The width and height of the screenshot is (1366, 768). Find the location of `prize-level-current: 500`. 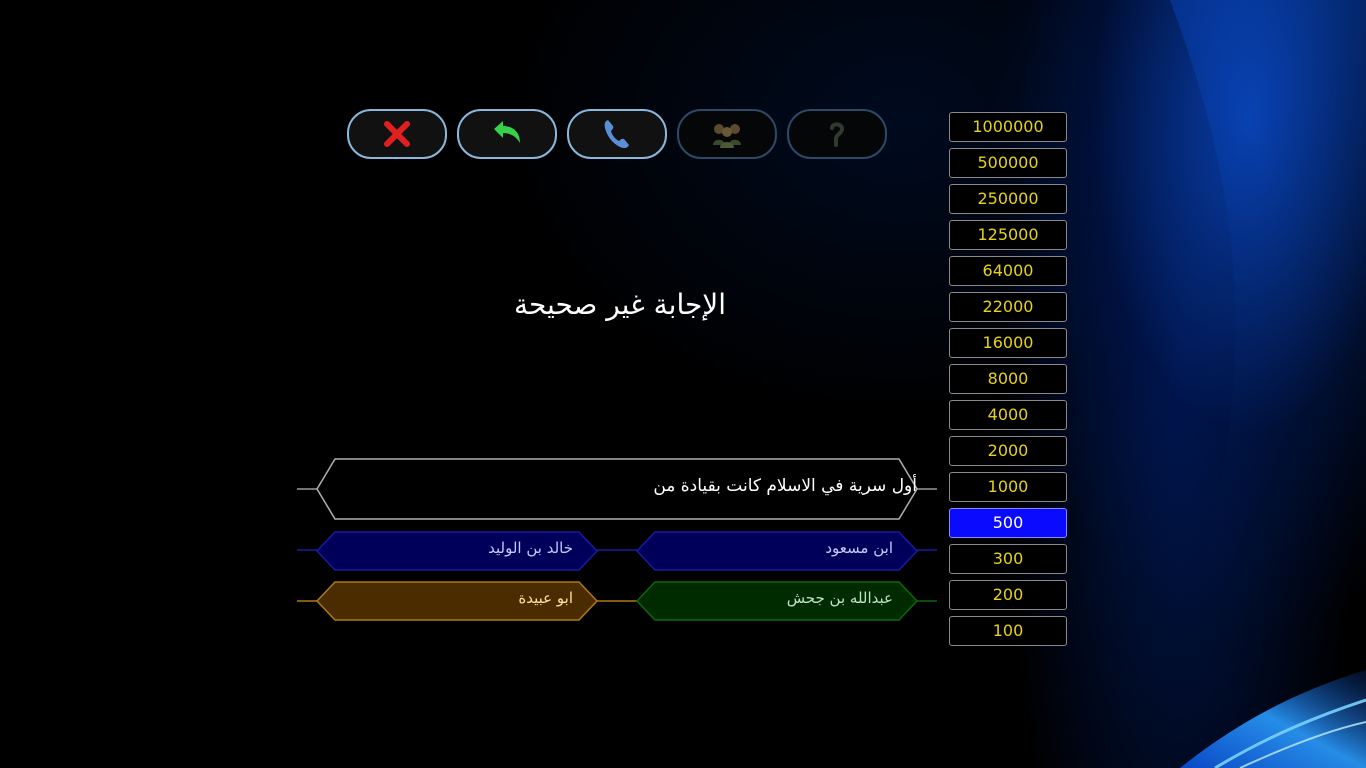

prize-level-current: 500 is located at coordinates (1008, 523).